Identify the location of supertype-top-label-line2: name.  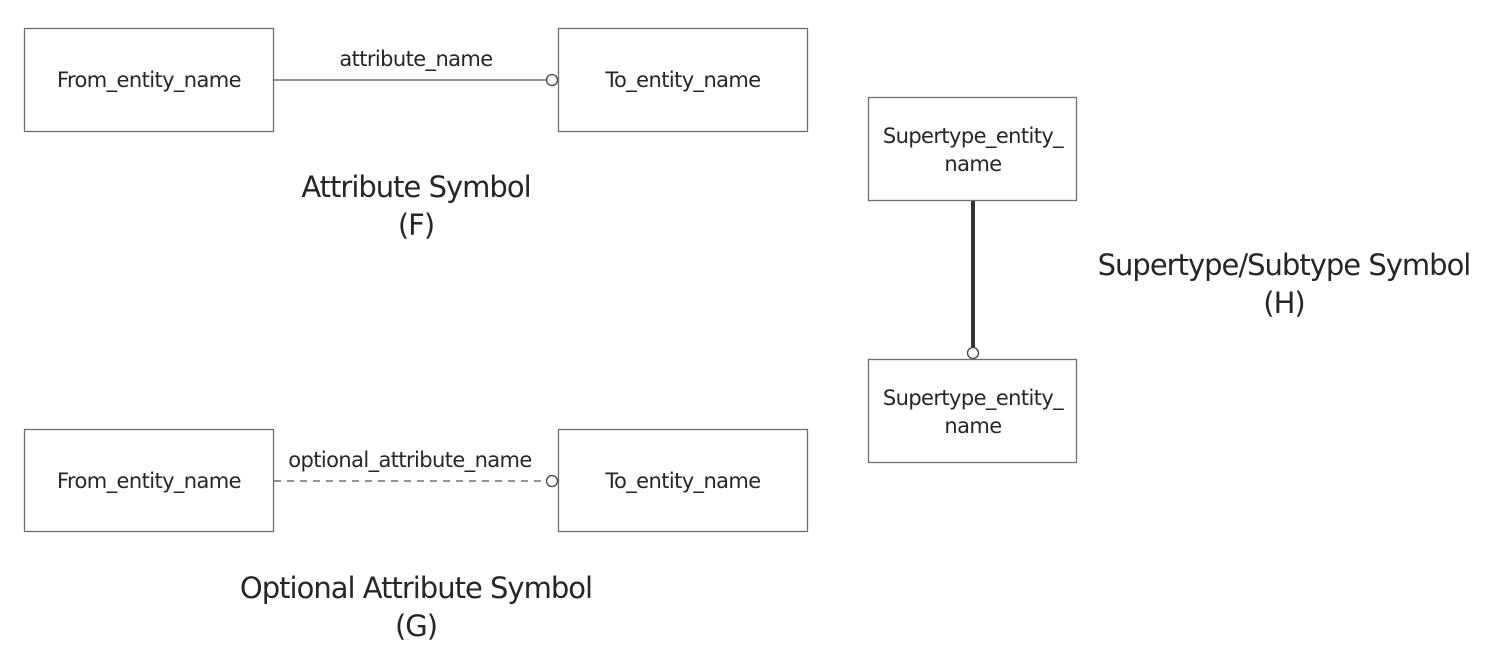
(972, 164).